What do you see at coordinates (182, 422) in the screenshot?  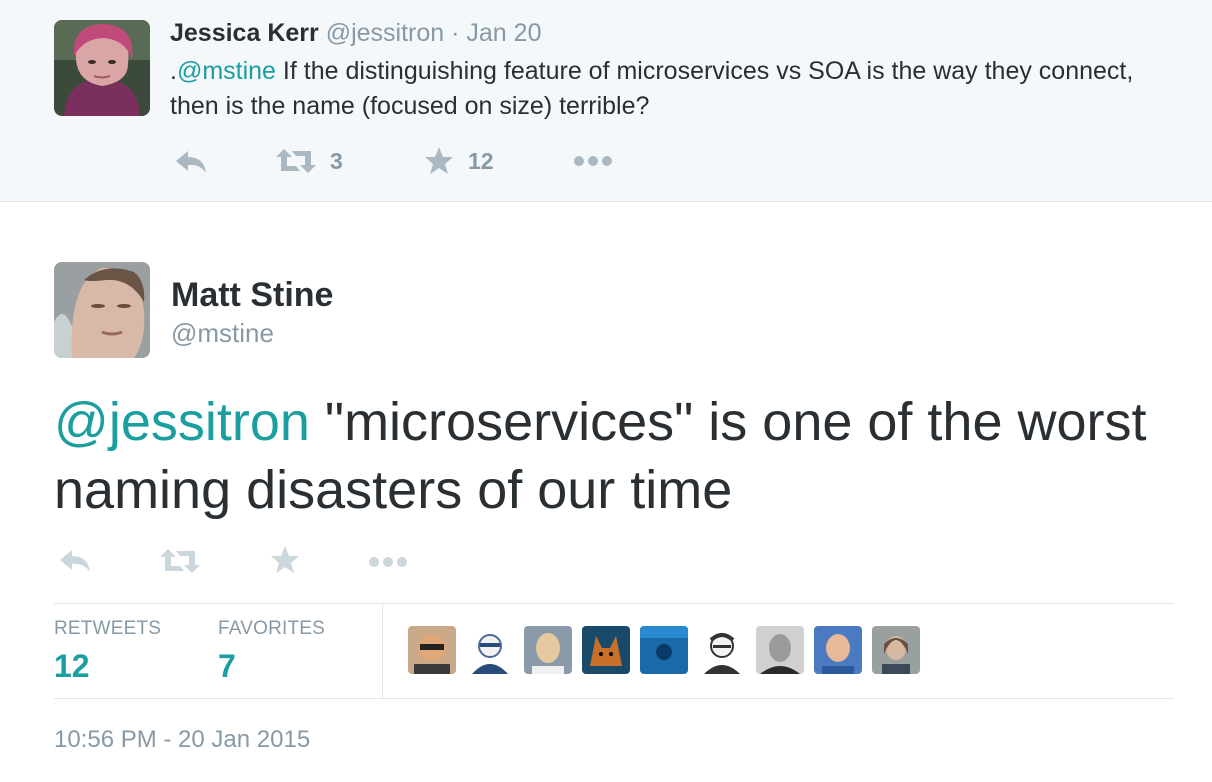 I see `mention-link: @jessitron` at bounding box center [182, 422].